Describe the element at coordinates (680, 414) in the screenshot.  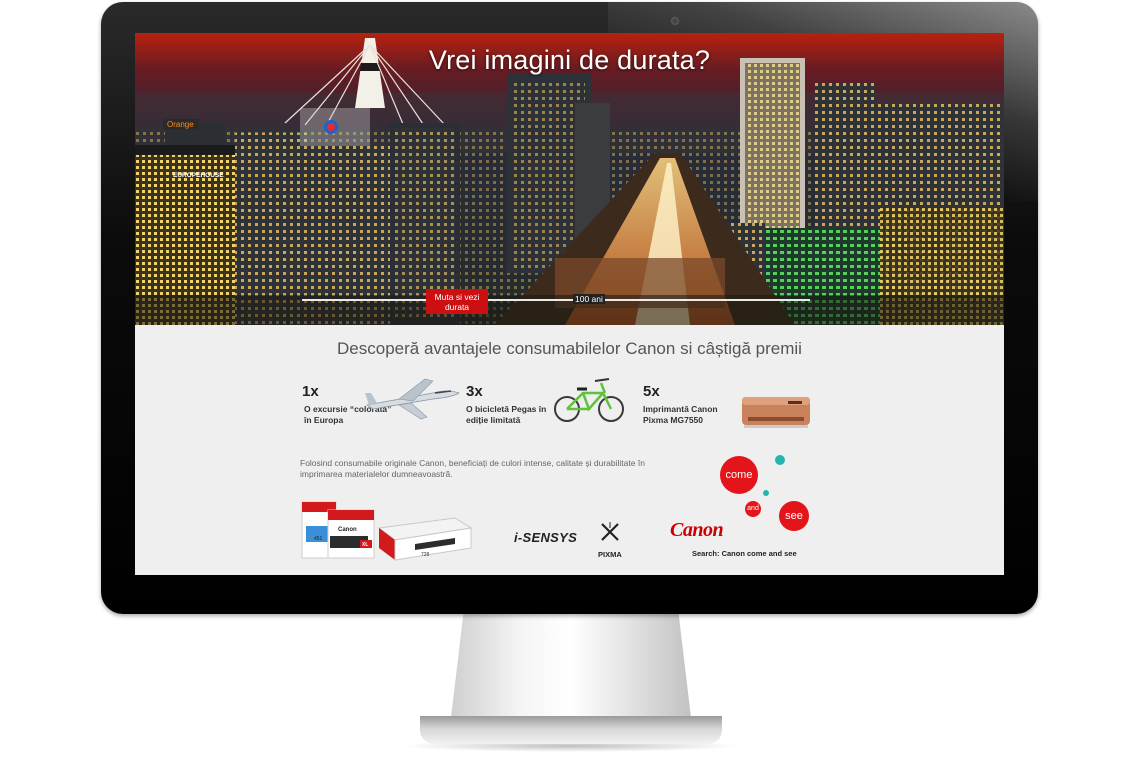
I see `prize-description: Imprimantă Canon Pixma MG7550` at that location.